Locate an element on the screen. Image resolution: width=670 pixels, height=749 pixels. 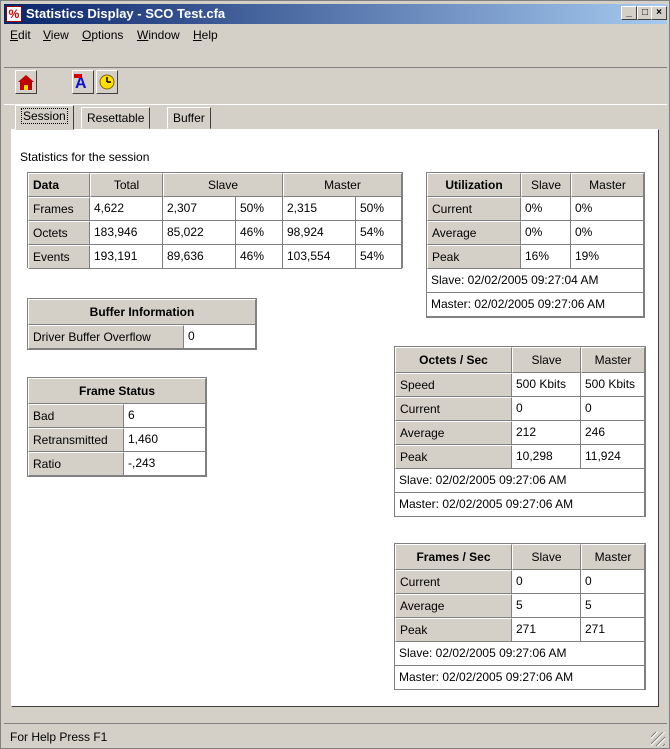
utilization-slave-timestamp: Slave: 02/02/2005 09:27:04 AM is located at coordinates (535, 281).